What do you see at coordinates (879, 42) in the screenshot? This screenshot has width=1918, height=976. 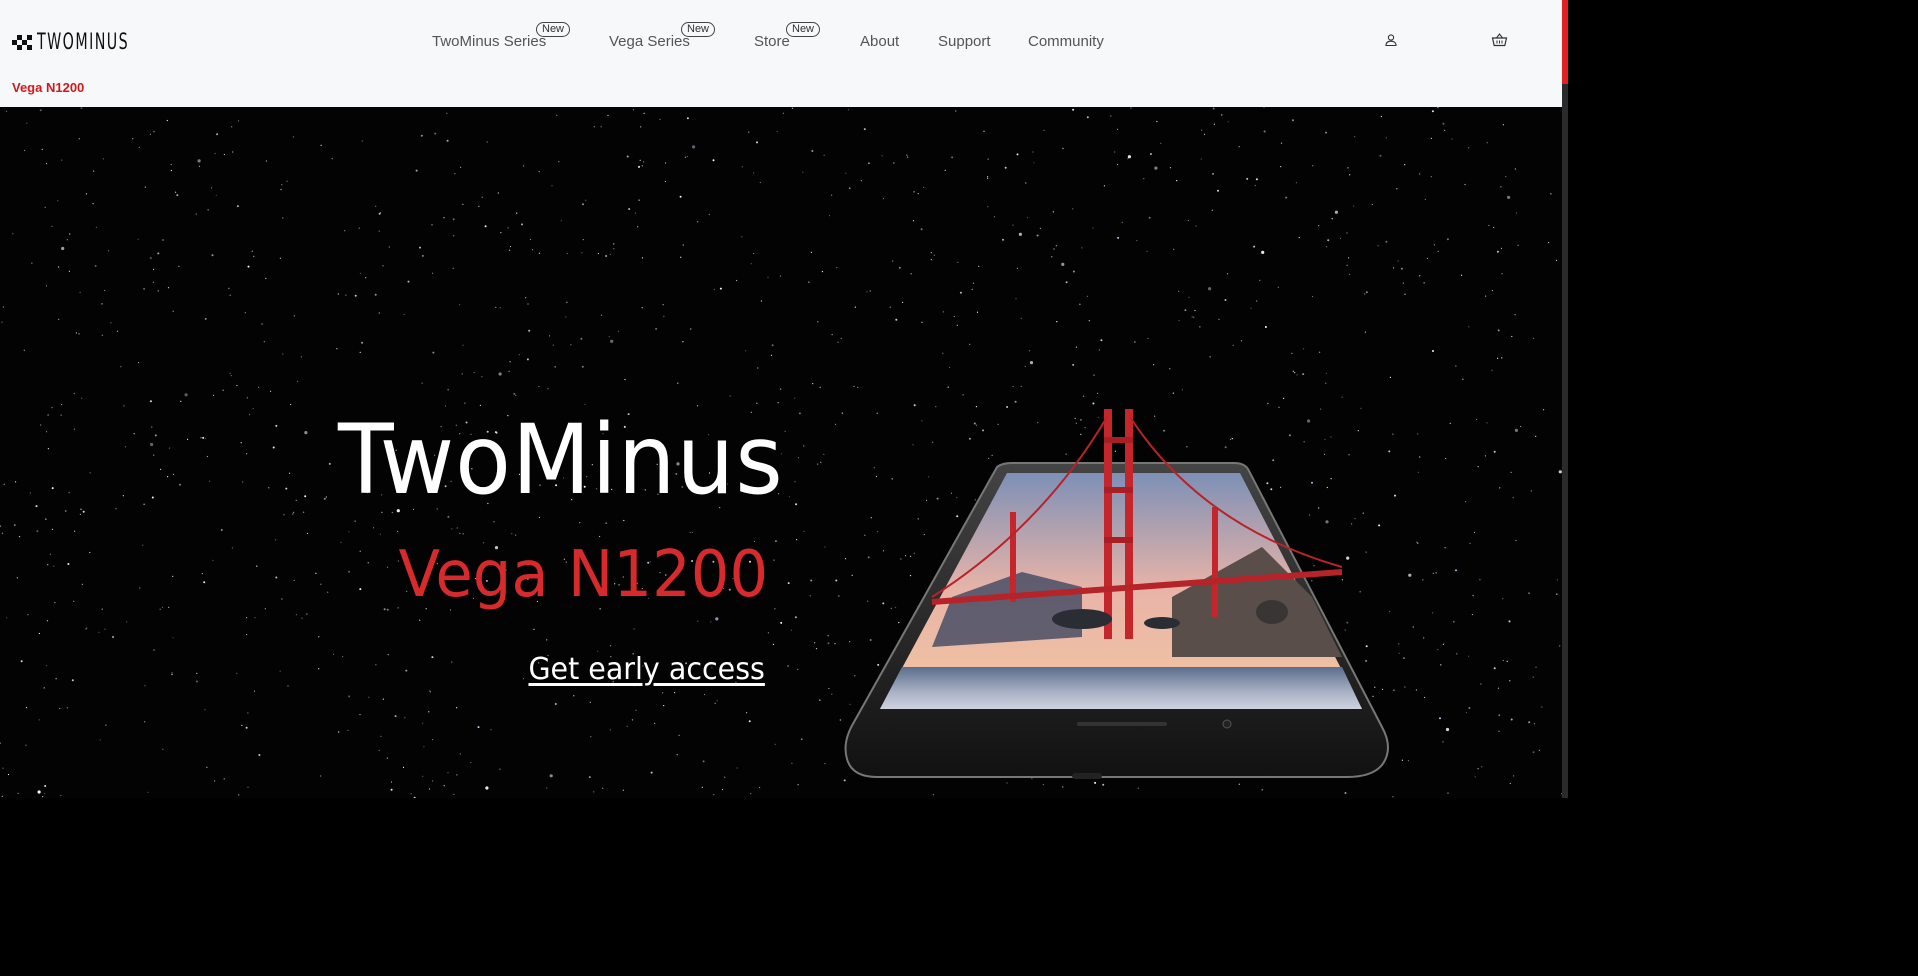 I see `nav-about: About` at bounding box center [879, 42].